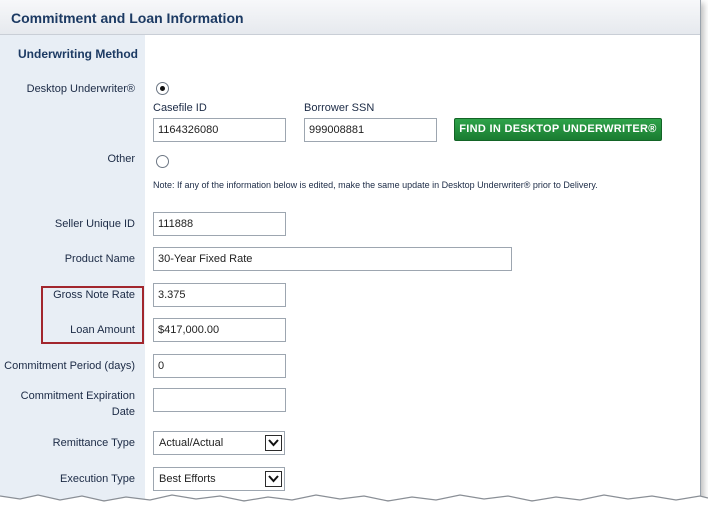 The height and width of the screenshot is (513, 708). I want to click on torn-edge-decoration, so click(354, 503).